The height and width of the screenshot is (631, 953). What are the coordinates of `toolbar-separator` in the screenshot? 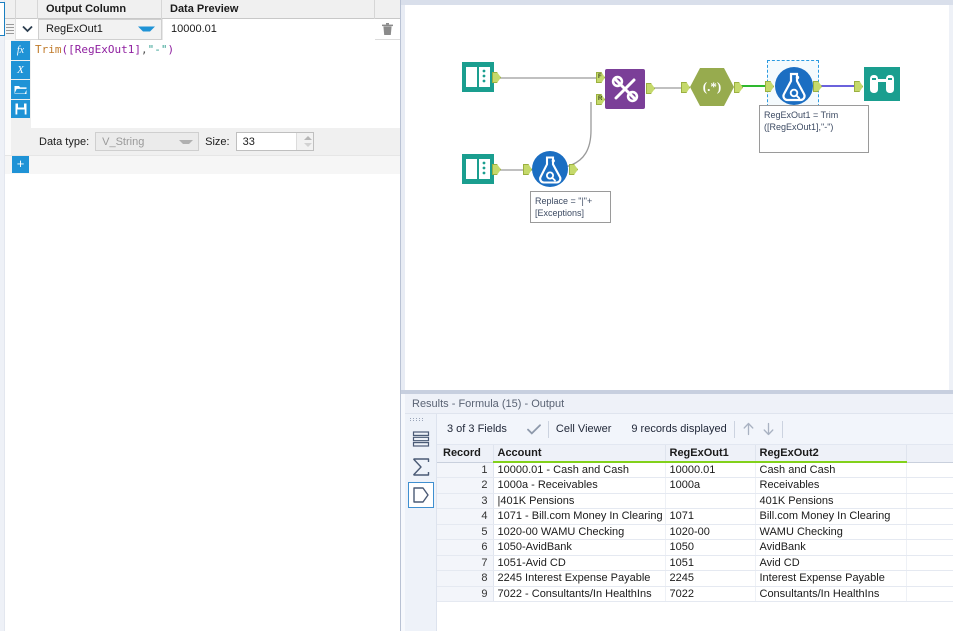 It's located at (734, 429).